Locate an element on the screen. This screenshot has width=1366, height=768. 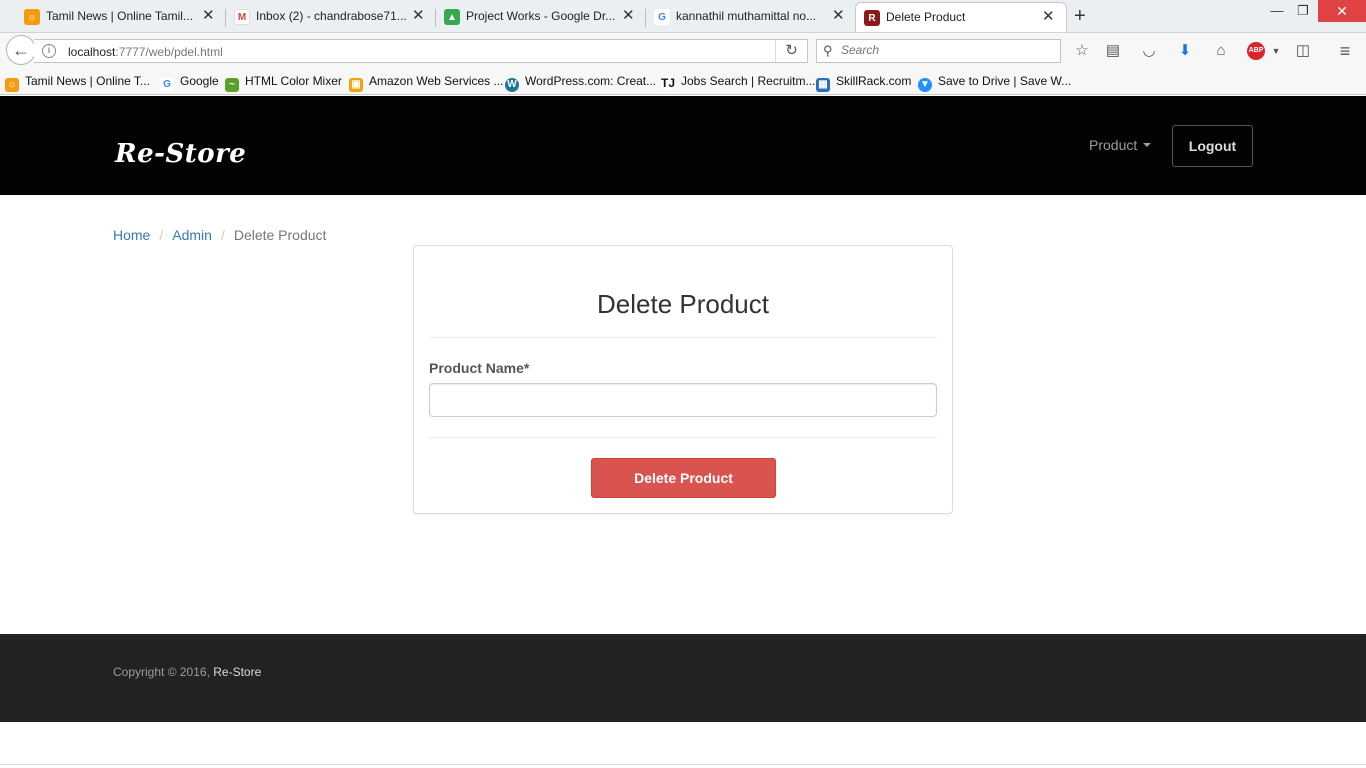
breadcrumb-admin: Admin is located at coordinates (192, 235).